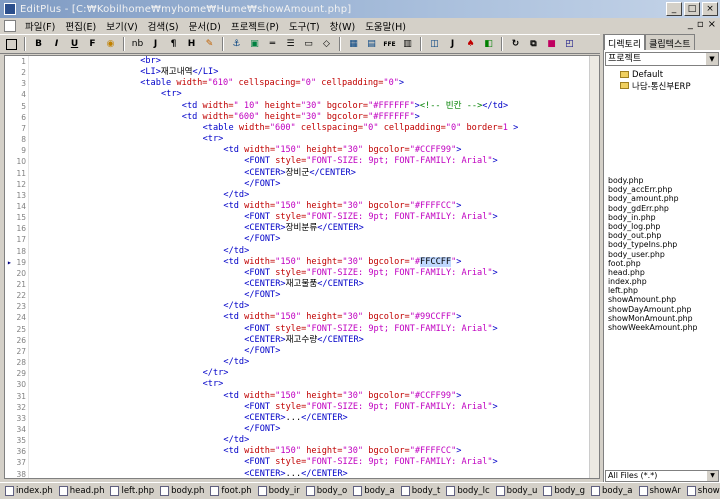  Describe the element at coordinates (488, 44) in the screenshot. I see `browser-icon: ◧` at that location.